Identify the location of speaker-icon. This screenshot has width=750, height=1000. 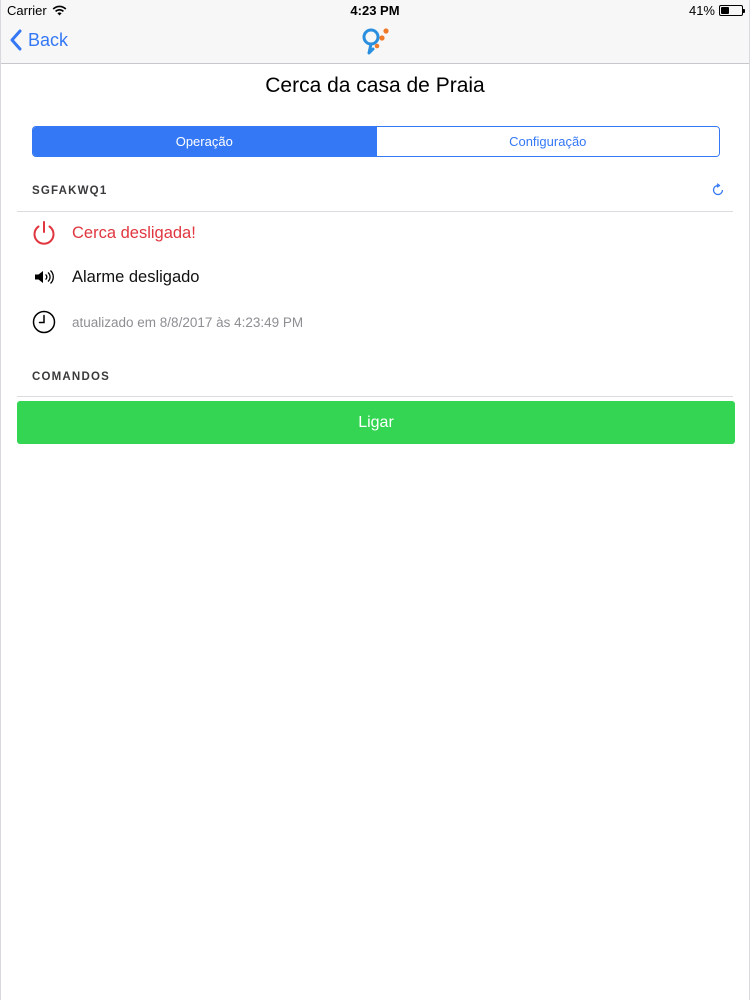
(44, 277).